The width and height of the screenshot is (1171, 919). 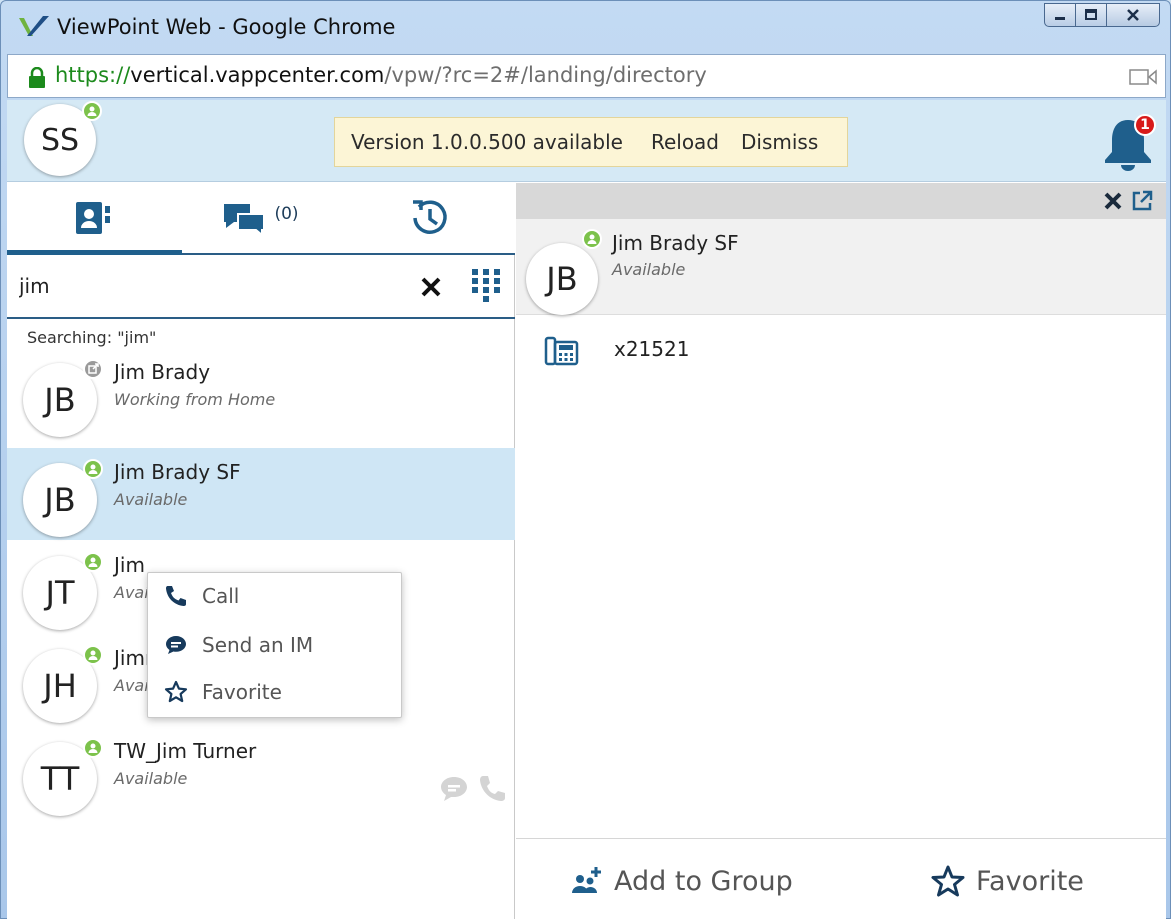 I want to click on send-im-icon, so click(x=454, y=788).